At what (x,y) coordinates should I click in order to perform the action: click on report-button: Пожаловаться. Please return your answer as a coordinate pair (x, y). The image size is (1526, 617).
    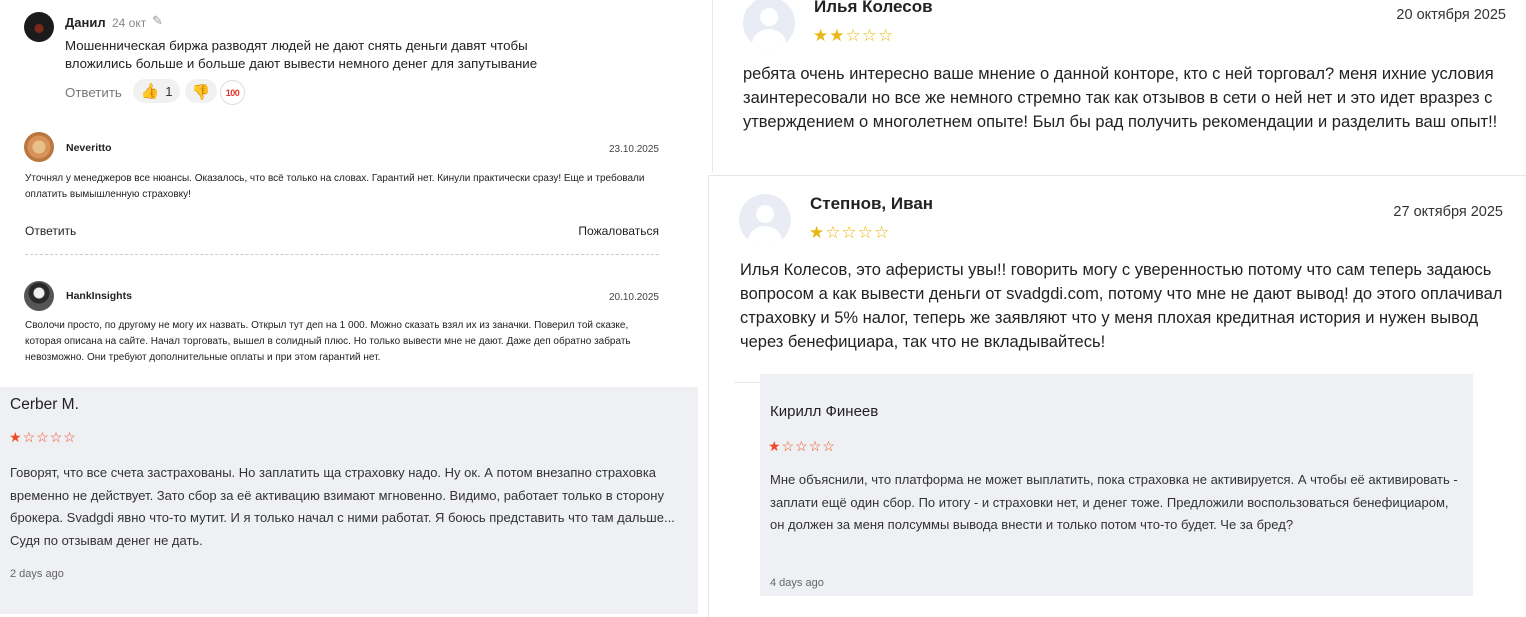
    Looking at the image, I should click on (618, 231).